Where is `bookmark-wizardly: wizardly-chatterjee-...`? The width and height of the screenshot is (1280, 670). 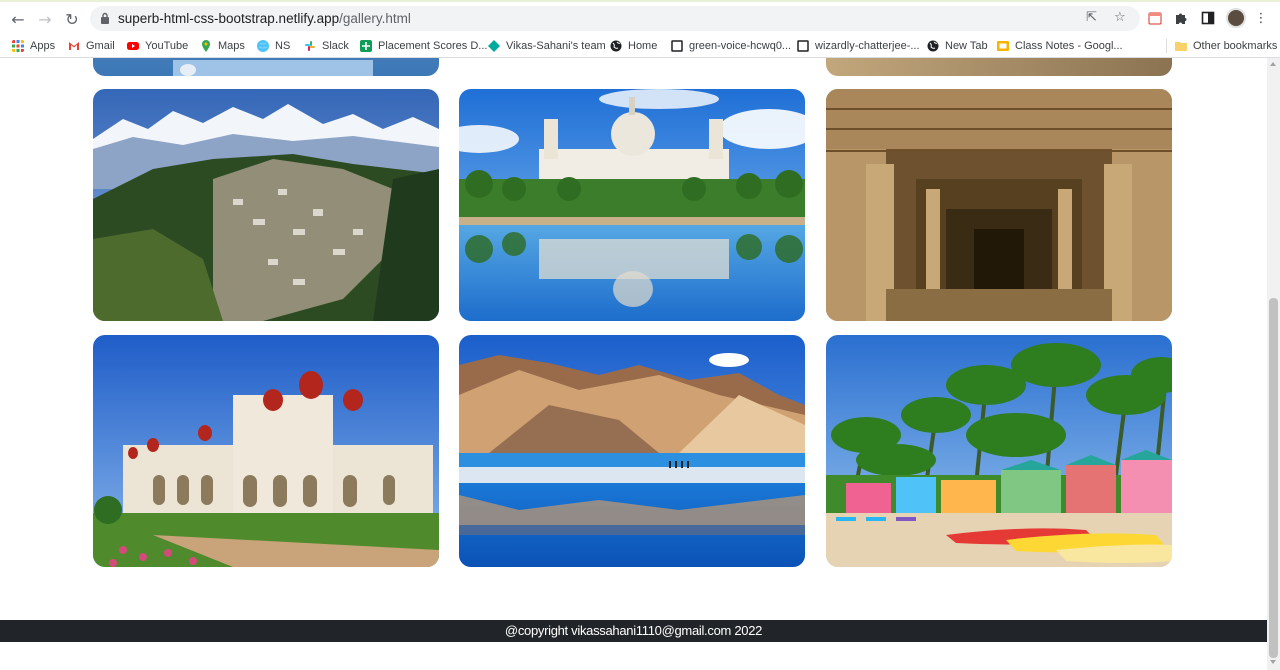 bookmark-wizardly: wizardly-chatterjee-... is located at coordinates (858, 46).